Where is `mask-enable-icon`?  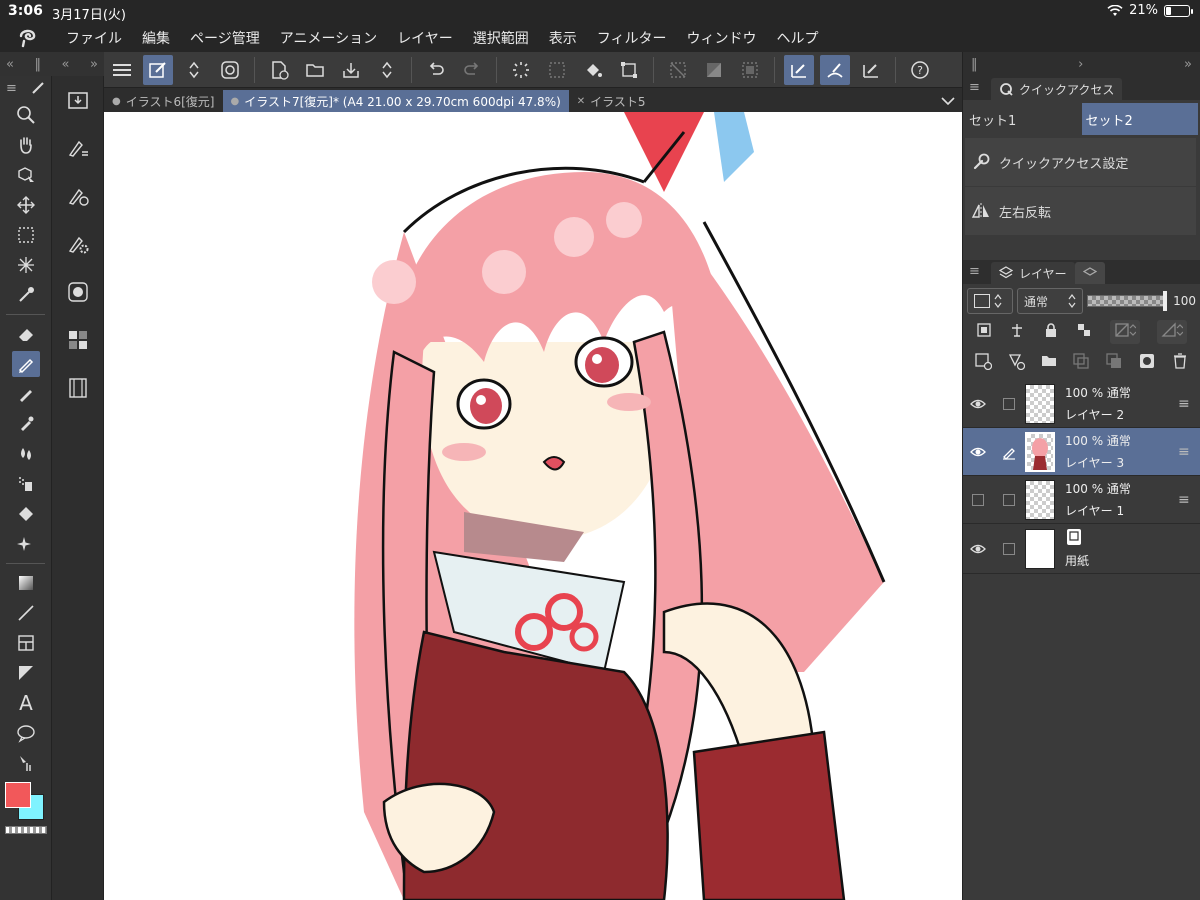
mask-enable-icon is located at coordinates (1124, 332).